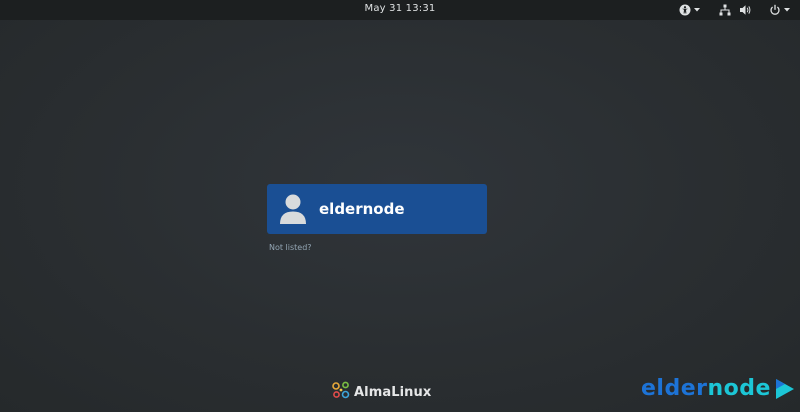 This screenshot has height=412, width=800. I want to click on accessibility-icon, so click(685, 10).